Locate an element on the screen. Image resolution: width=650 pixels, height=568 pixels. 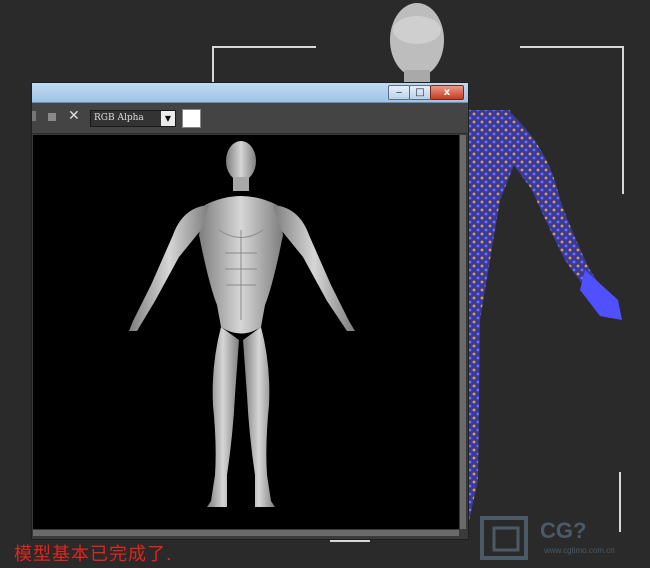
clear-icon: ✕ is located at coordinates (74, 116).